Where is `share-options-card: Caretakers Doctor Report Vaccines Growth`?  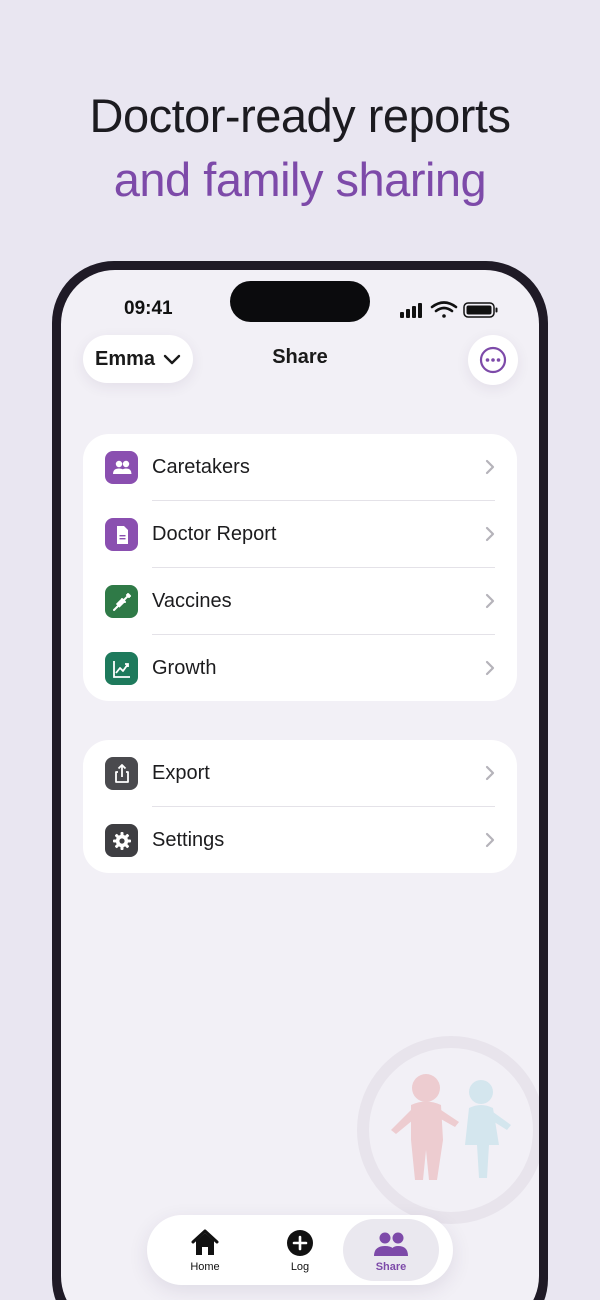 share-options-card: Caretakers Doctor Report Vaccines Growth is located at coordinates (300, 567).